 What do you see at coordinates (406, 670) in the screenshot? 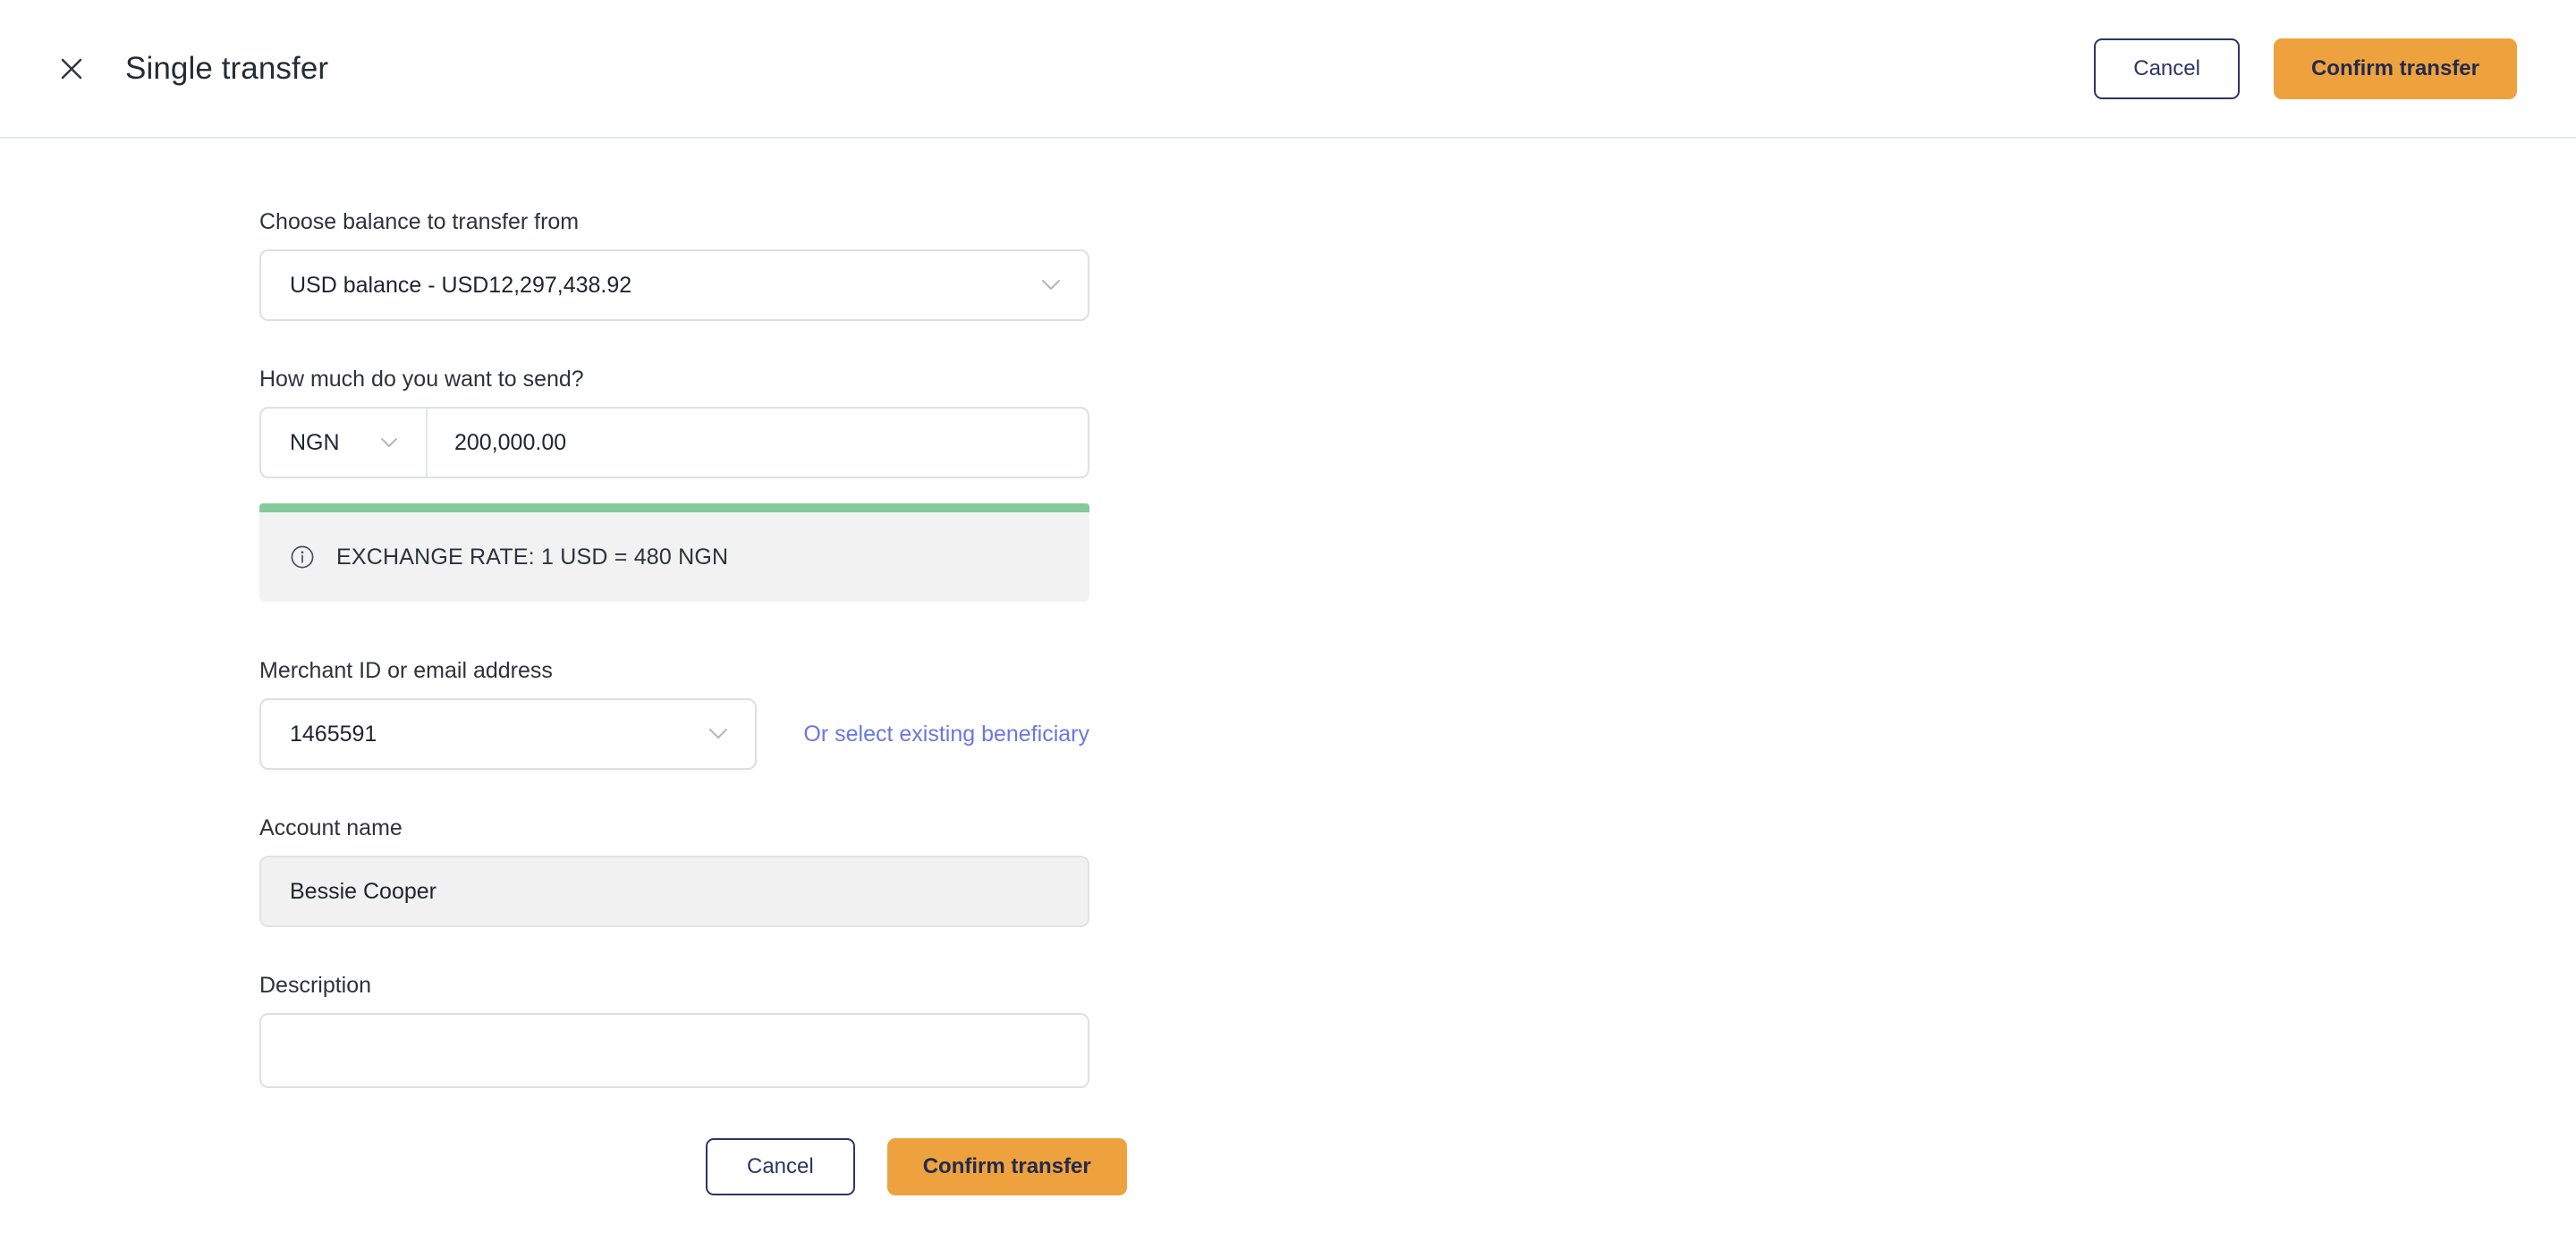
I see `merchant-id-label: Merchant ID or email address` at bounding box center [406, 670].